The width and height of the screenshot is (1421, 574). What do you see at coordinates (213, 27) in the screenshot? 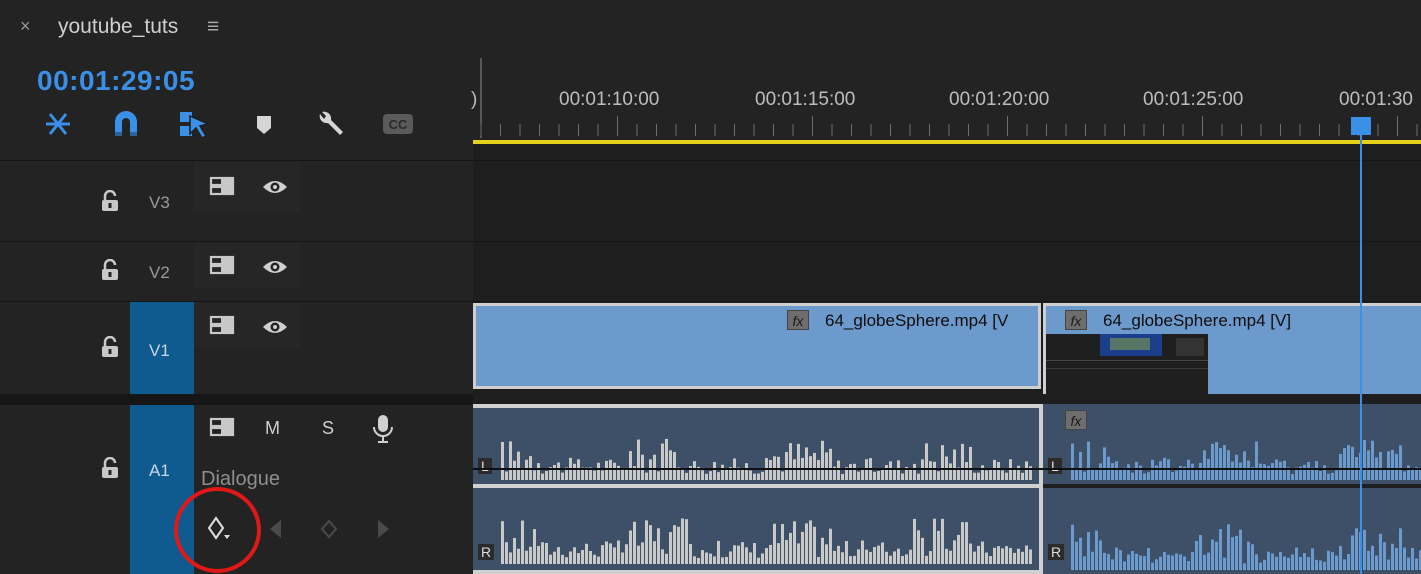
I see `panel-menu-icon: ≡` at bounding box center [213, 27].